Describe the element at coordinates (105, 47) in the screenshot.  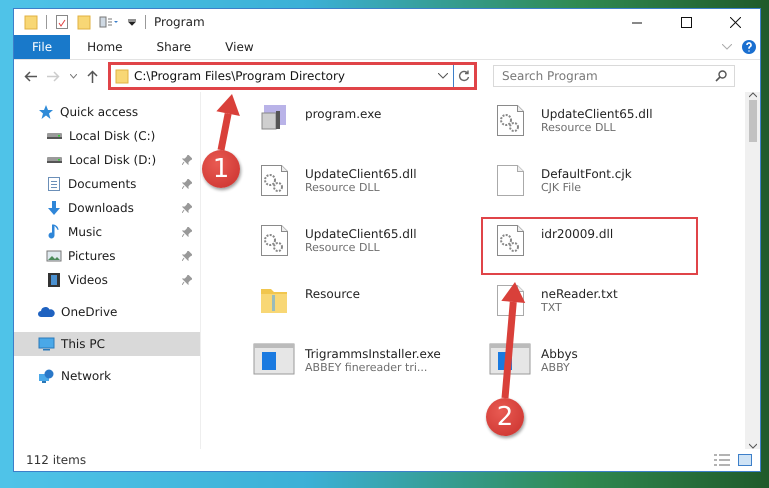
I see `ribbon-tab: Home` at that location.